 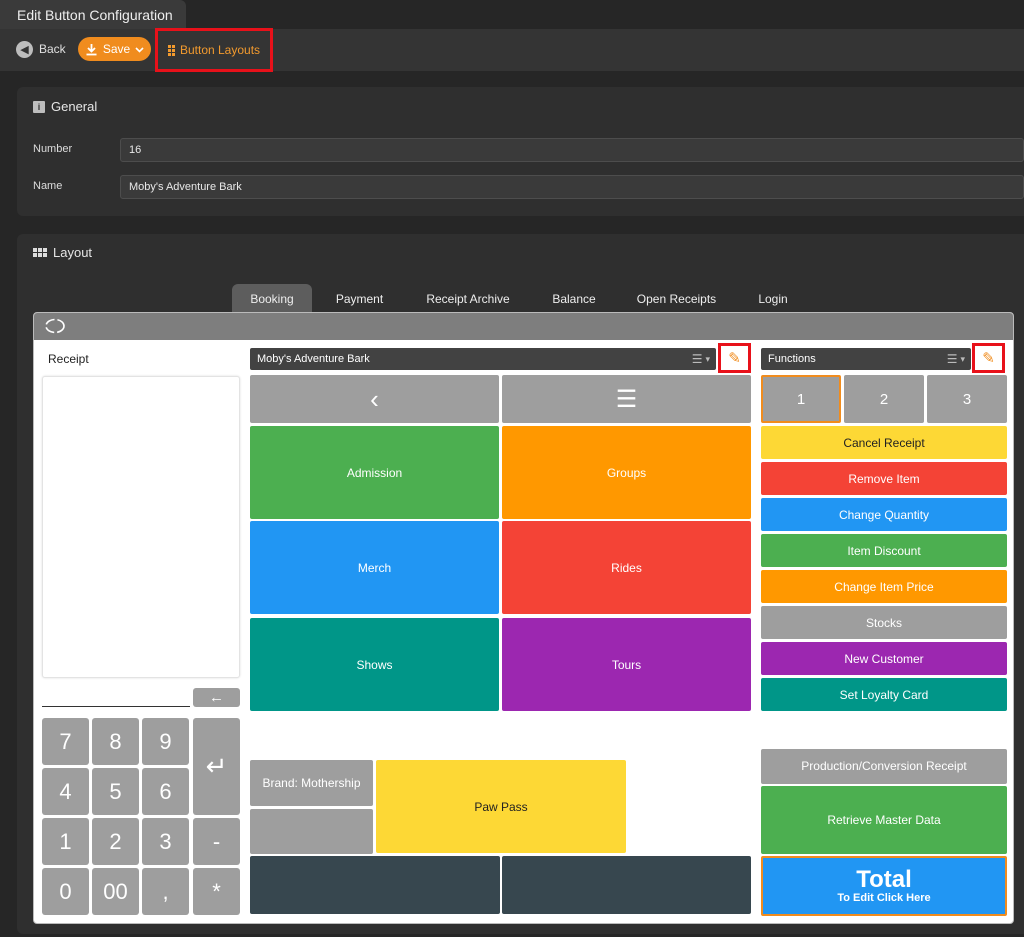 I want to click on key-8: 8, so click(x=115, y=741).